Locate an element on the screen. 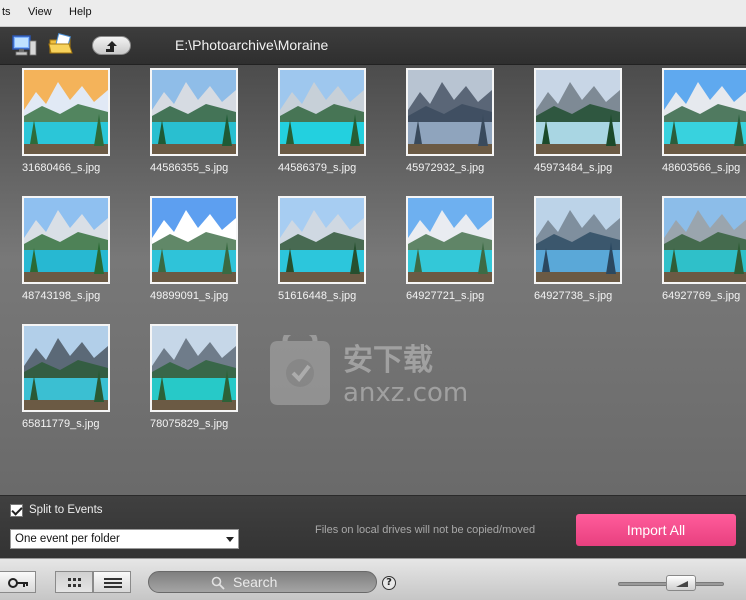  thumbnail-item: 45972932_s.jpg is located at coordinates (460, 121).